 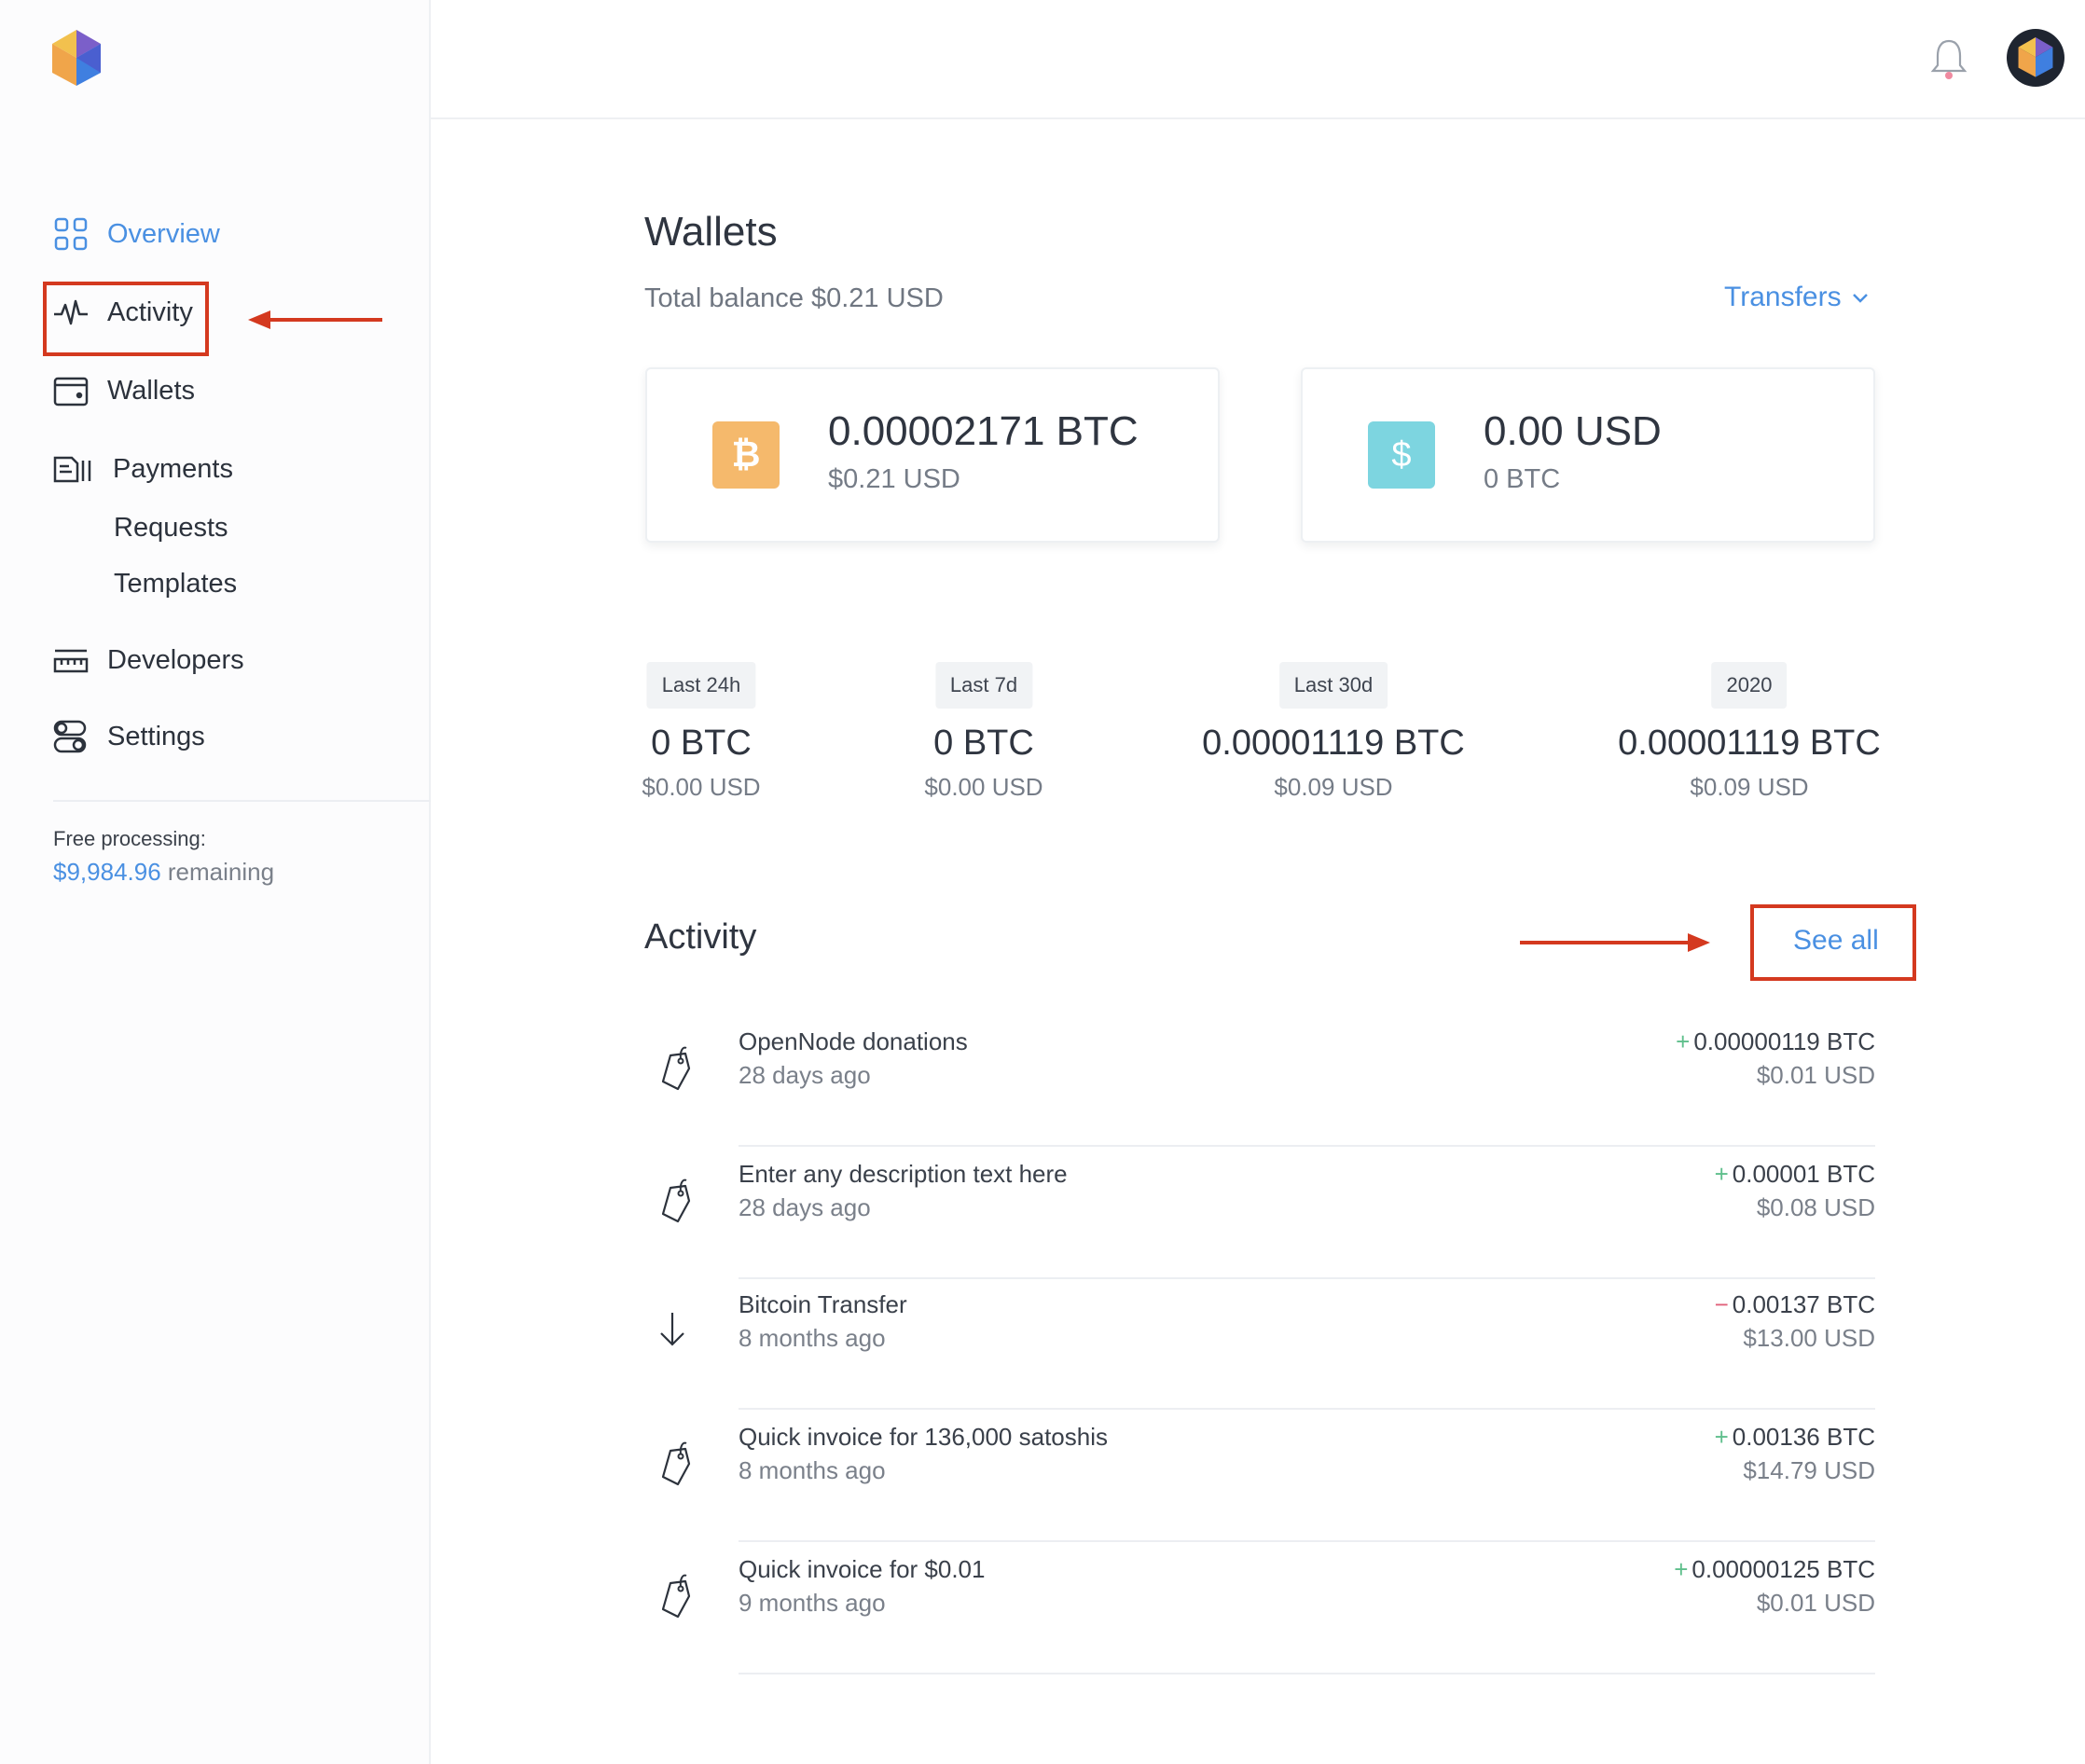 I want to click on grid-icon, so click(x=71, y=234).